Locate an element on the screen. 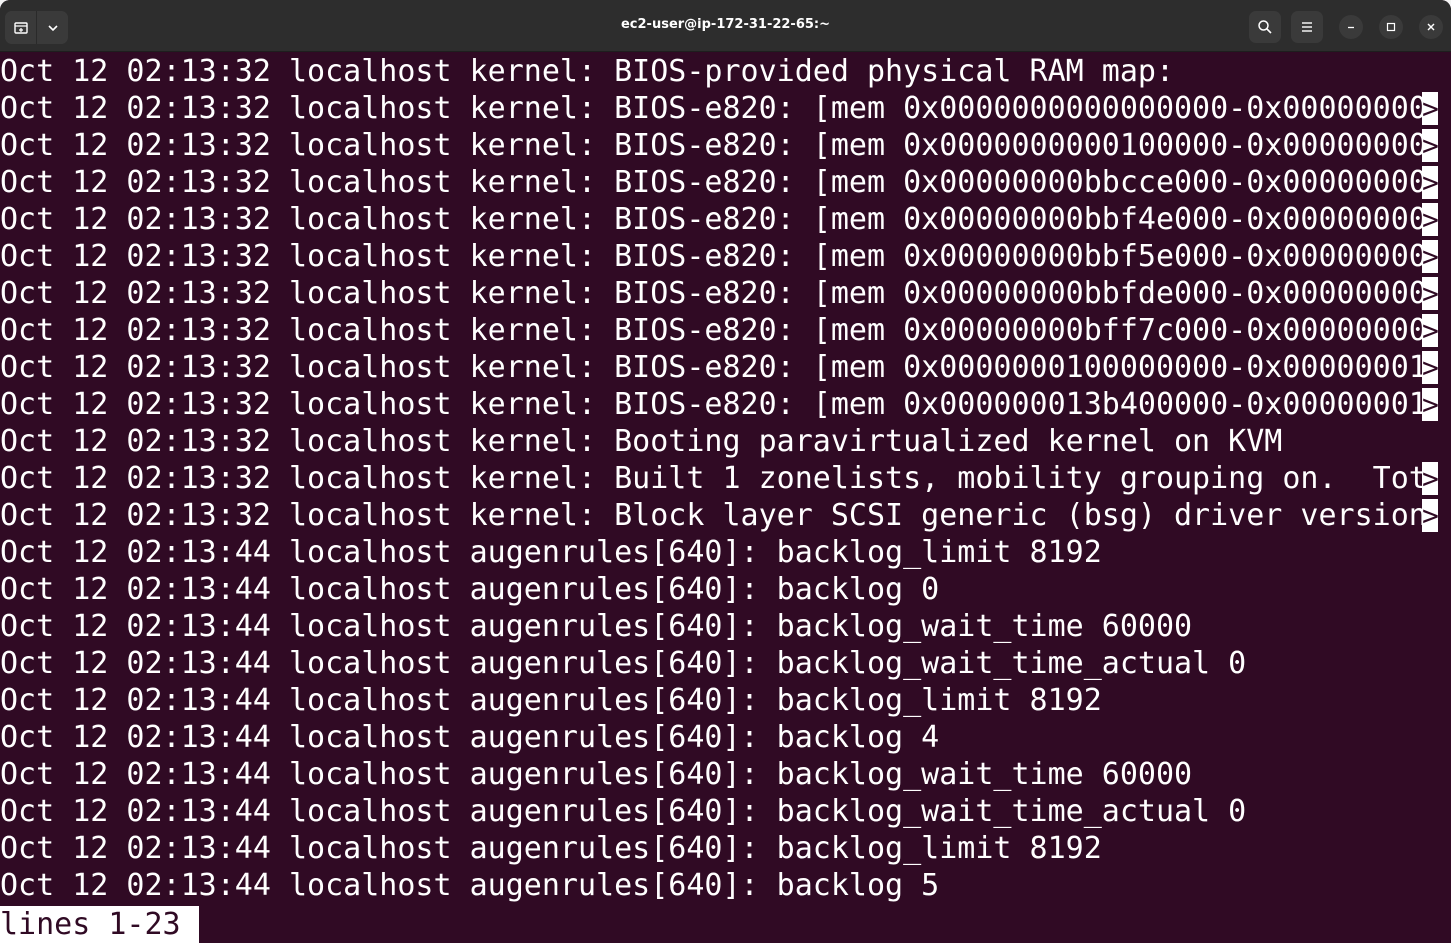 The height and width of the screenshot is (943, 1451). maximize-button is located at coordinates (1391, 27).